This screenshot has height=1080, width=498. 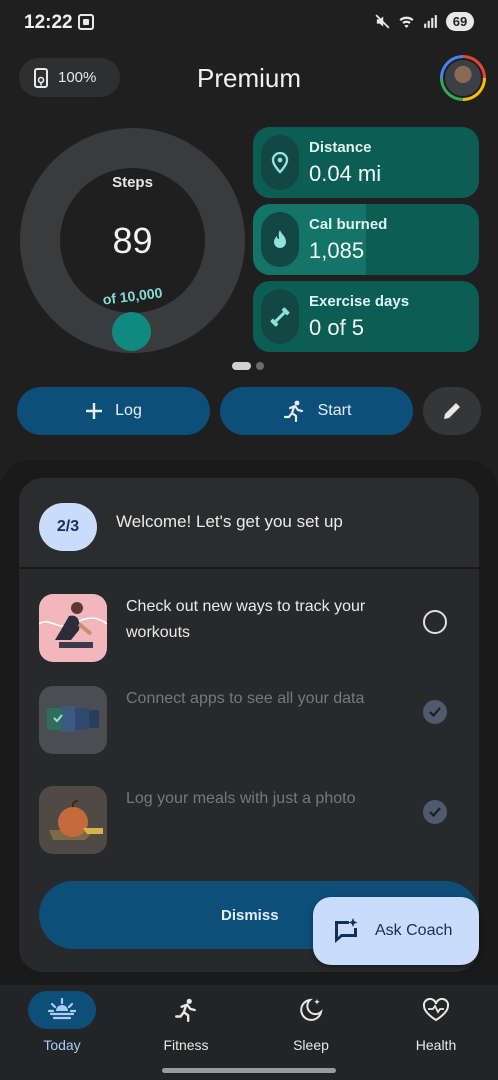 What do you see at coordinates (382, 21) in the screenshot?
I see `mute-icon` at bounding box center [382, 21].